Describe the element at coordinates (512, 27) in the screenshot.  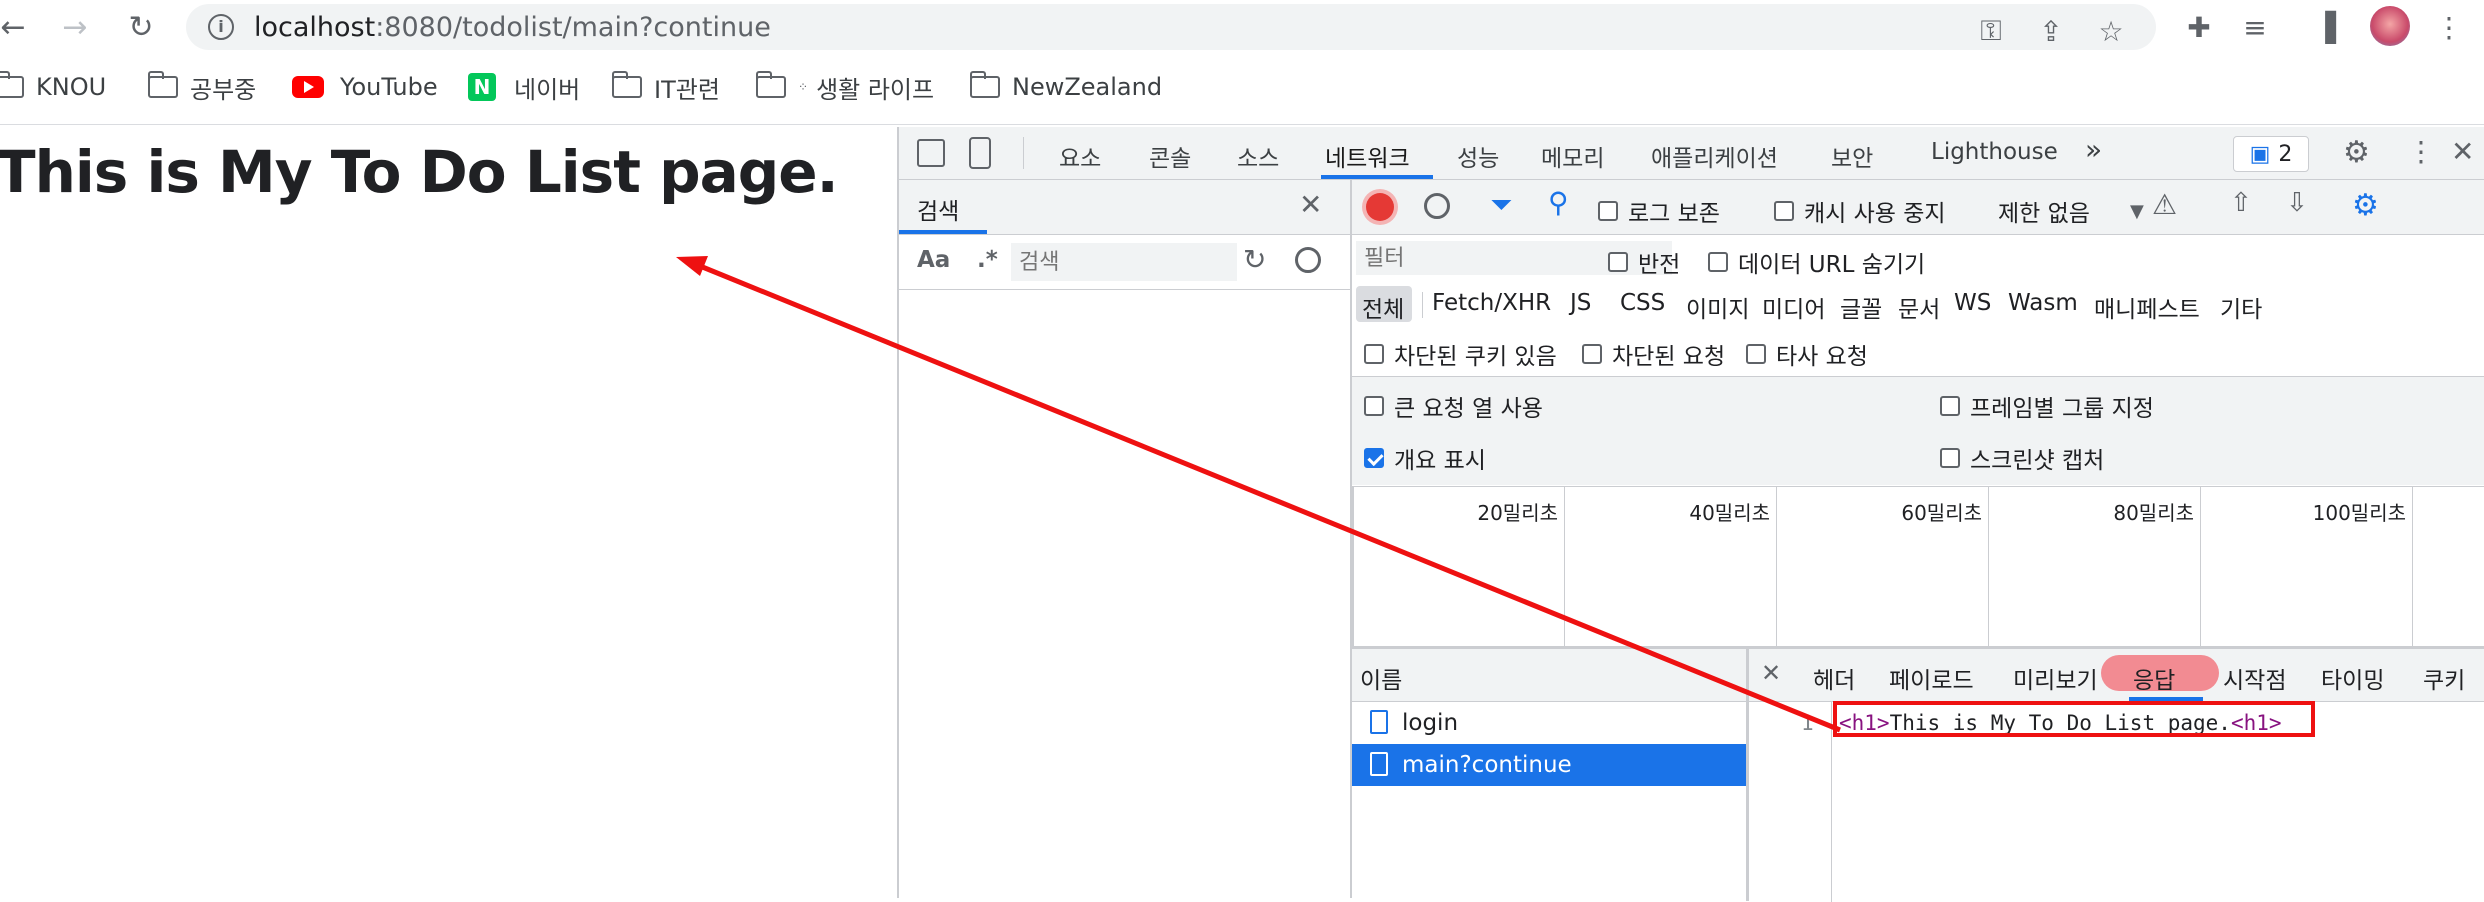
I see `url-text: localhost:8080/todolist/main?continue` at that location.